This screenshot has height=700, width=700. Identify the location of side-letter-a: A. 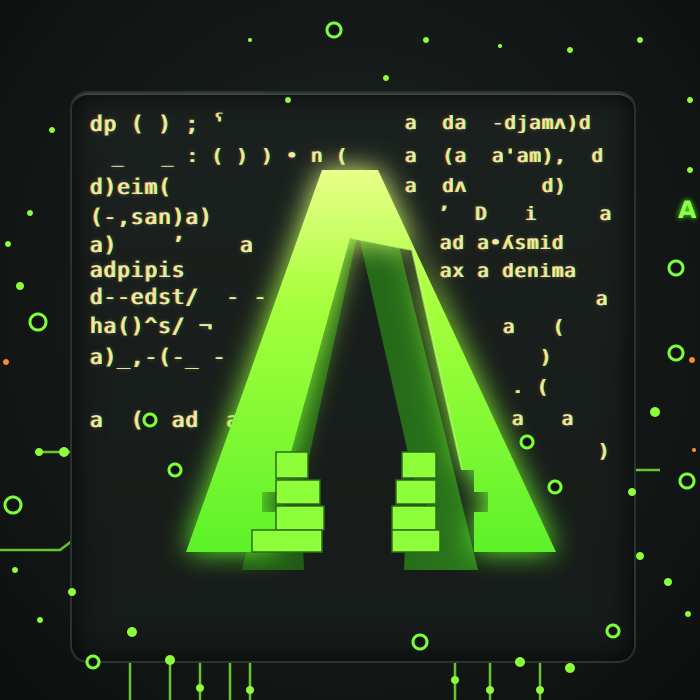
(687, 210).